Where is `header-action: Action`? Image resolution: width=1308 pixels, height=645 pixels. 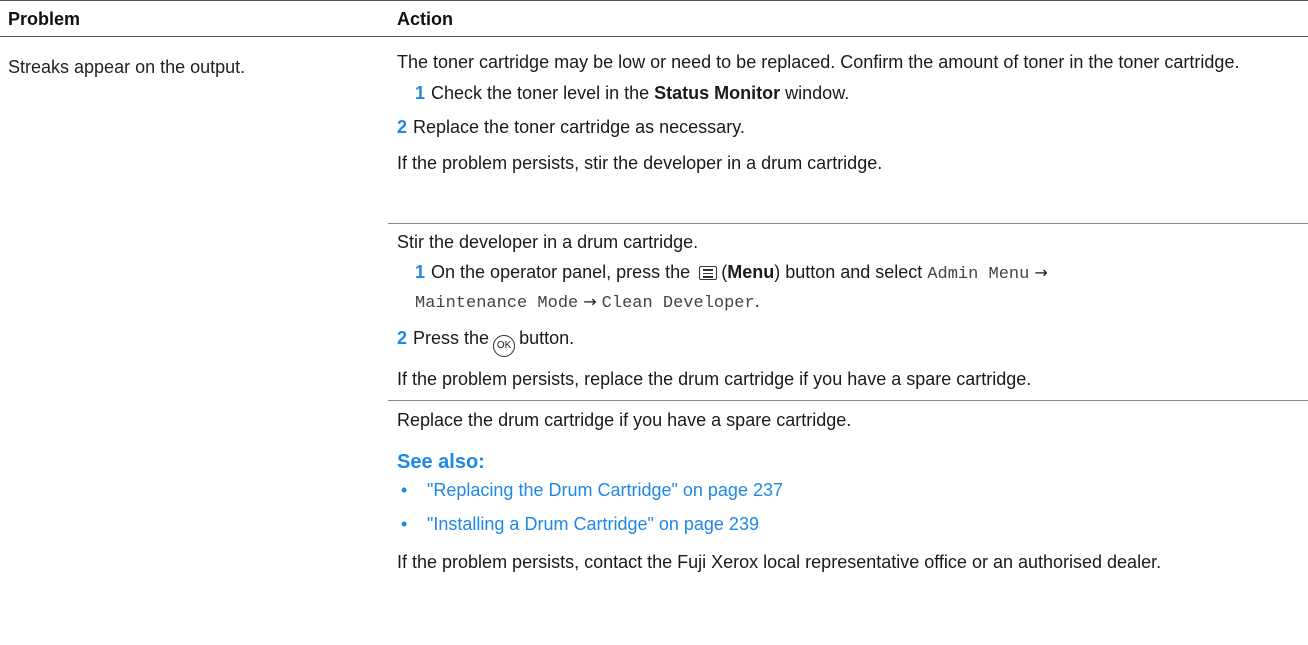
header-action: Action is located at coordinates (425, 19).